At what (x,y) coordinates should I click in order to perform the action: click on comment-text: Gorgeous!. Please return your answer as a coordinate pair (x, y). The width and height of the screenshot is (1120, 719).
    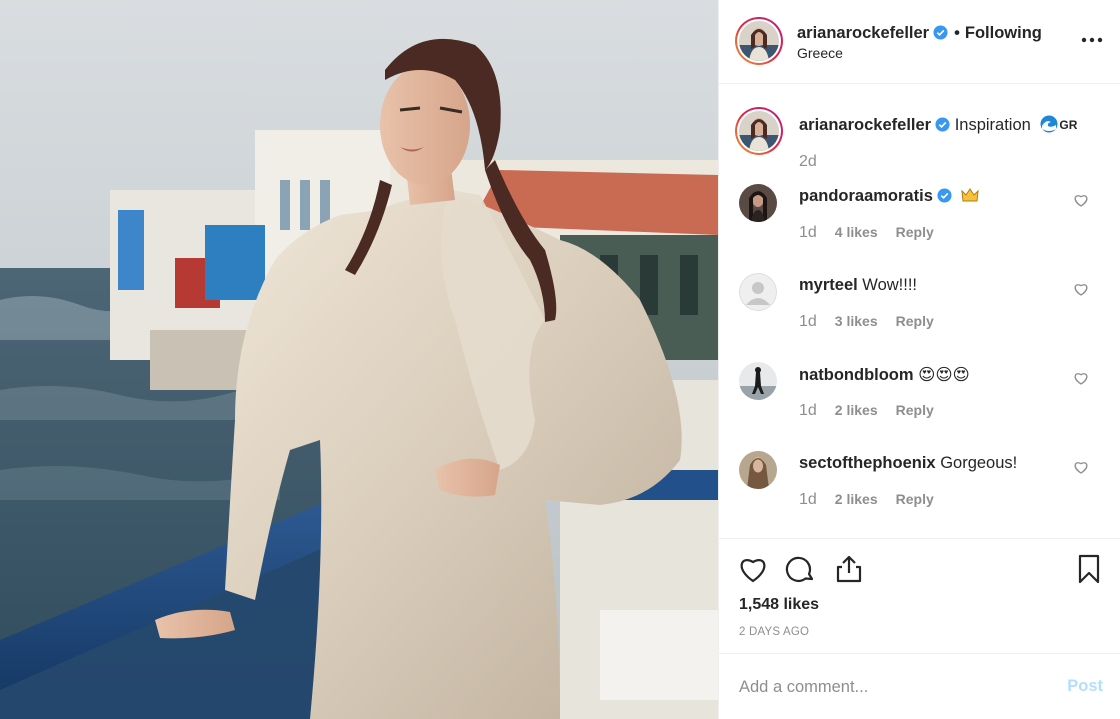
    Looking at the image, I should click on (979, 463).